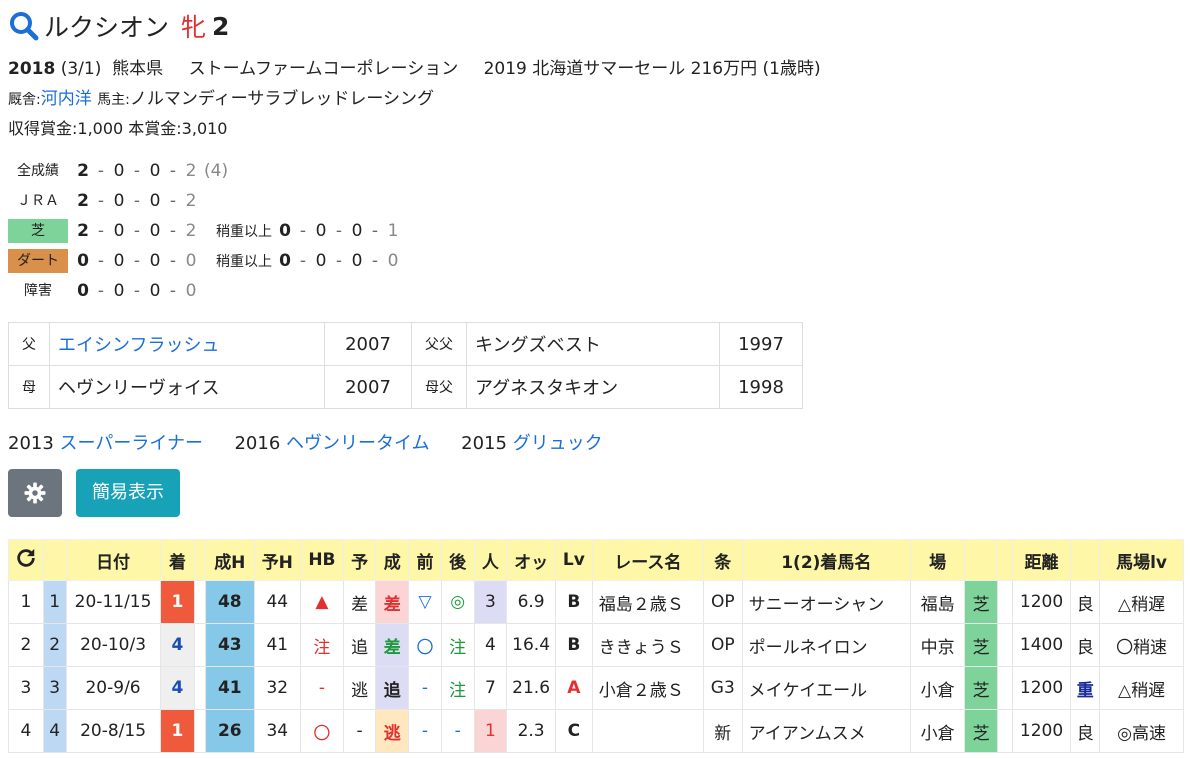 The image size is (1192, 759). Describe the element at coordinates (647, 645) in the screenshot. I see `race-name: ききょうＳ` at that location.